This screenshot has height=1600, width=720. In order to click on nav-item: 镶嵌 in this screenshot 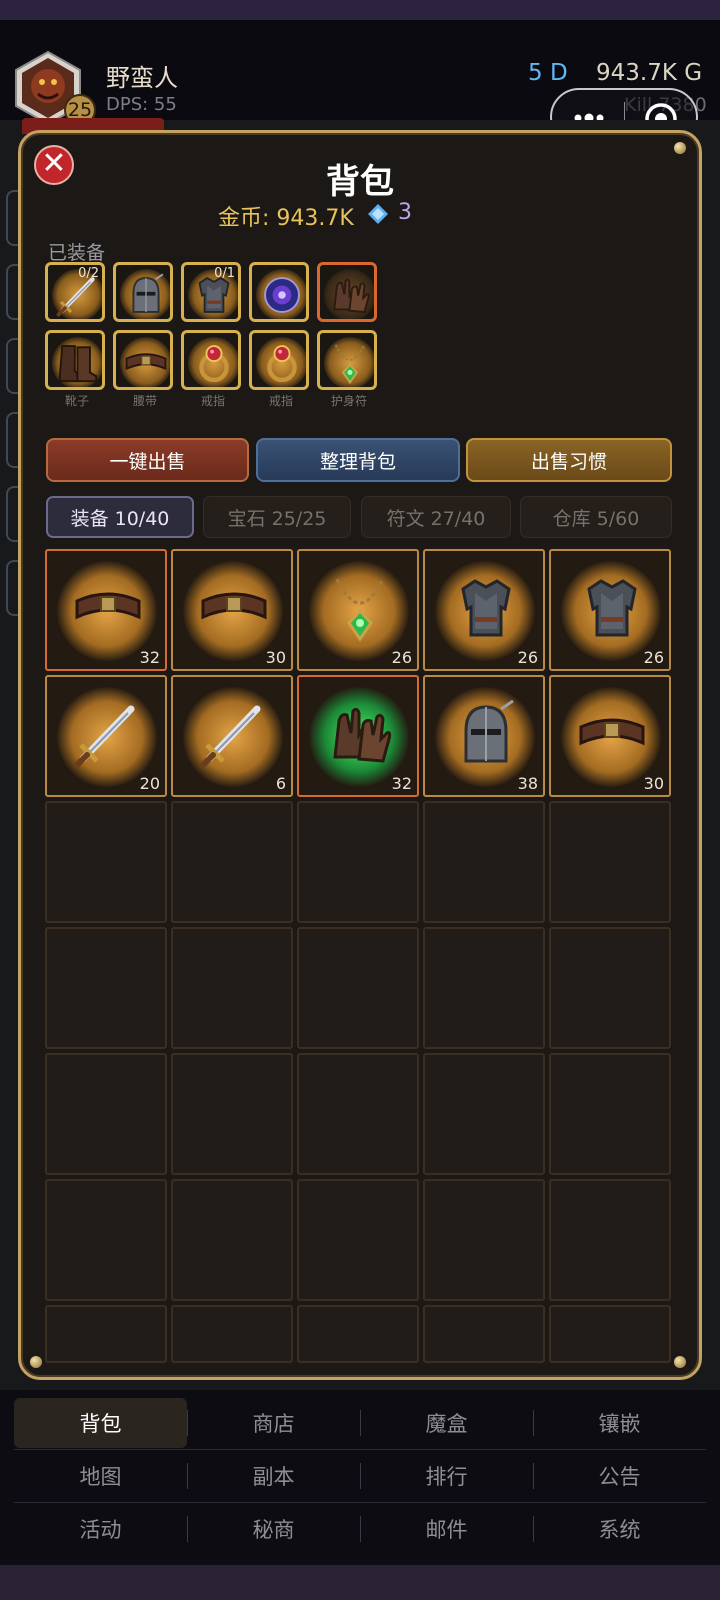, I will do `click(619, 1423)`.